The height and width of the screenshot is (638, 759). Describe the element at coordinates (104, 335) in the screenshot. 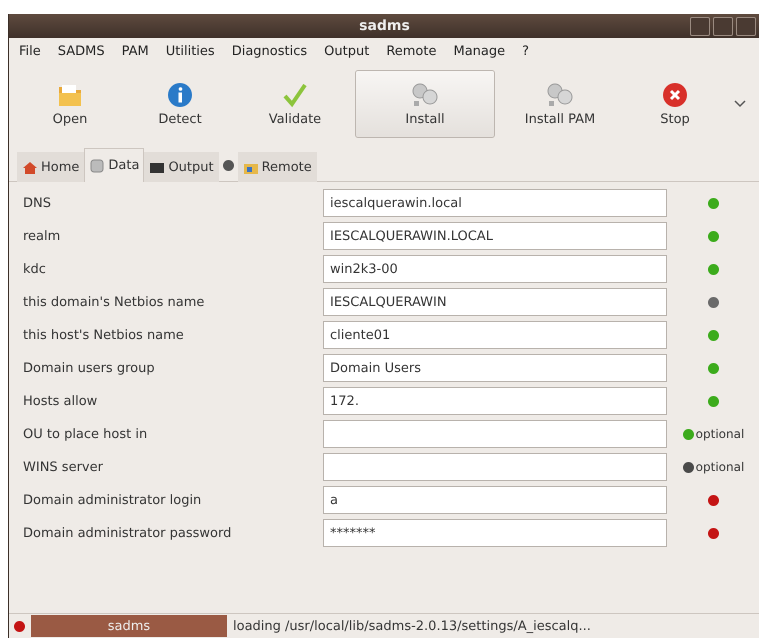

I see `field-label: this host's Netbios name` at that location.